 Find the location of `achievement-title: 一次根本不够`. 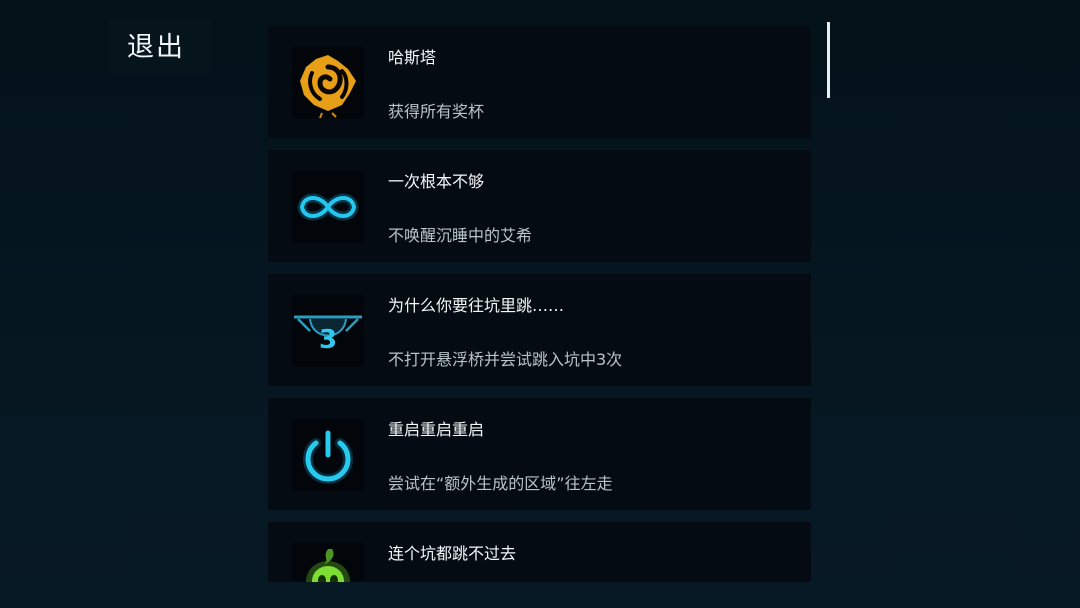

achievement-title: 一次根本不够 is located at coordinates (436, 181).